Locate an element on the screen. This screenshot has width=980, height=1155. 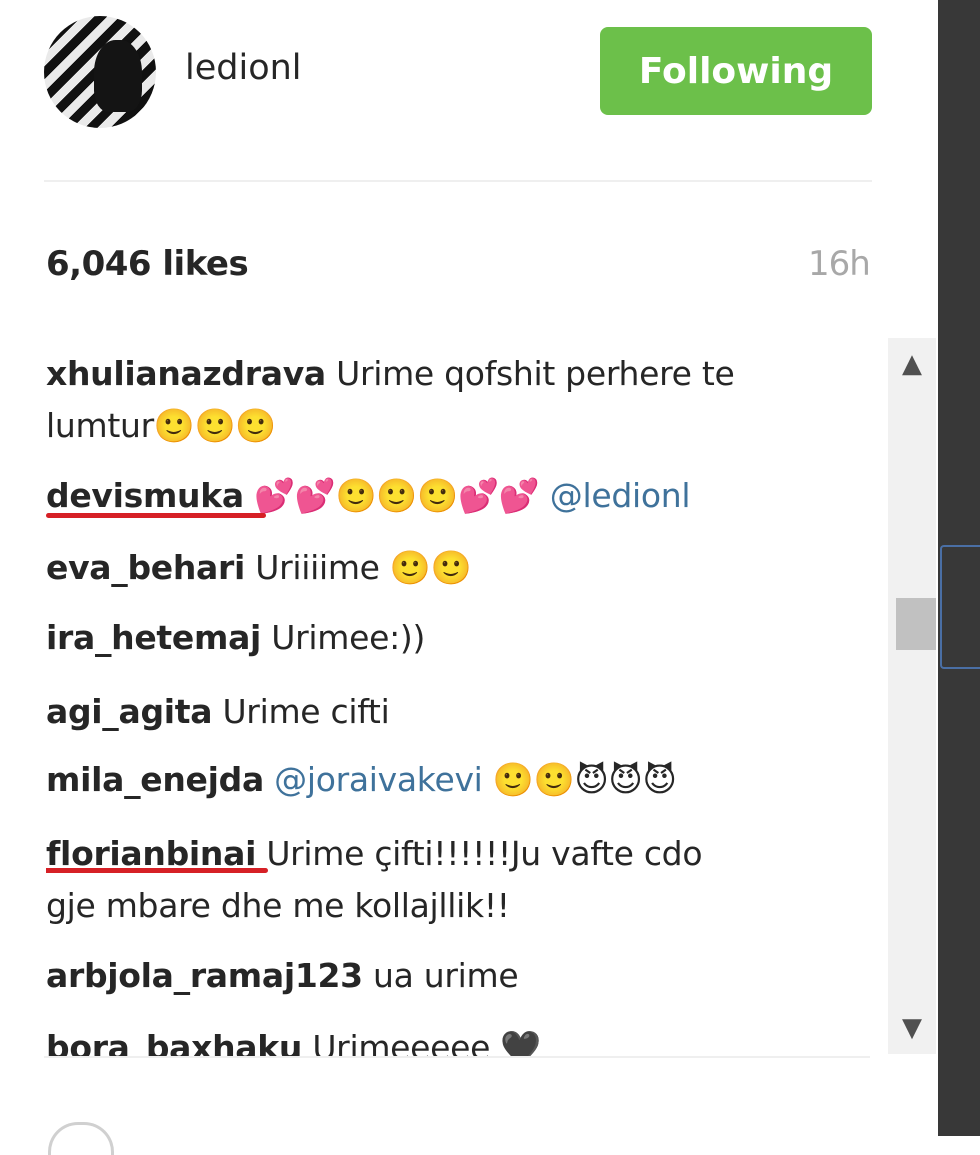
comment-username: mila_enejda is located at coordinates (155, 779).